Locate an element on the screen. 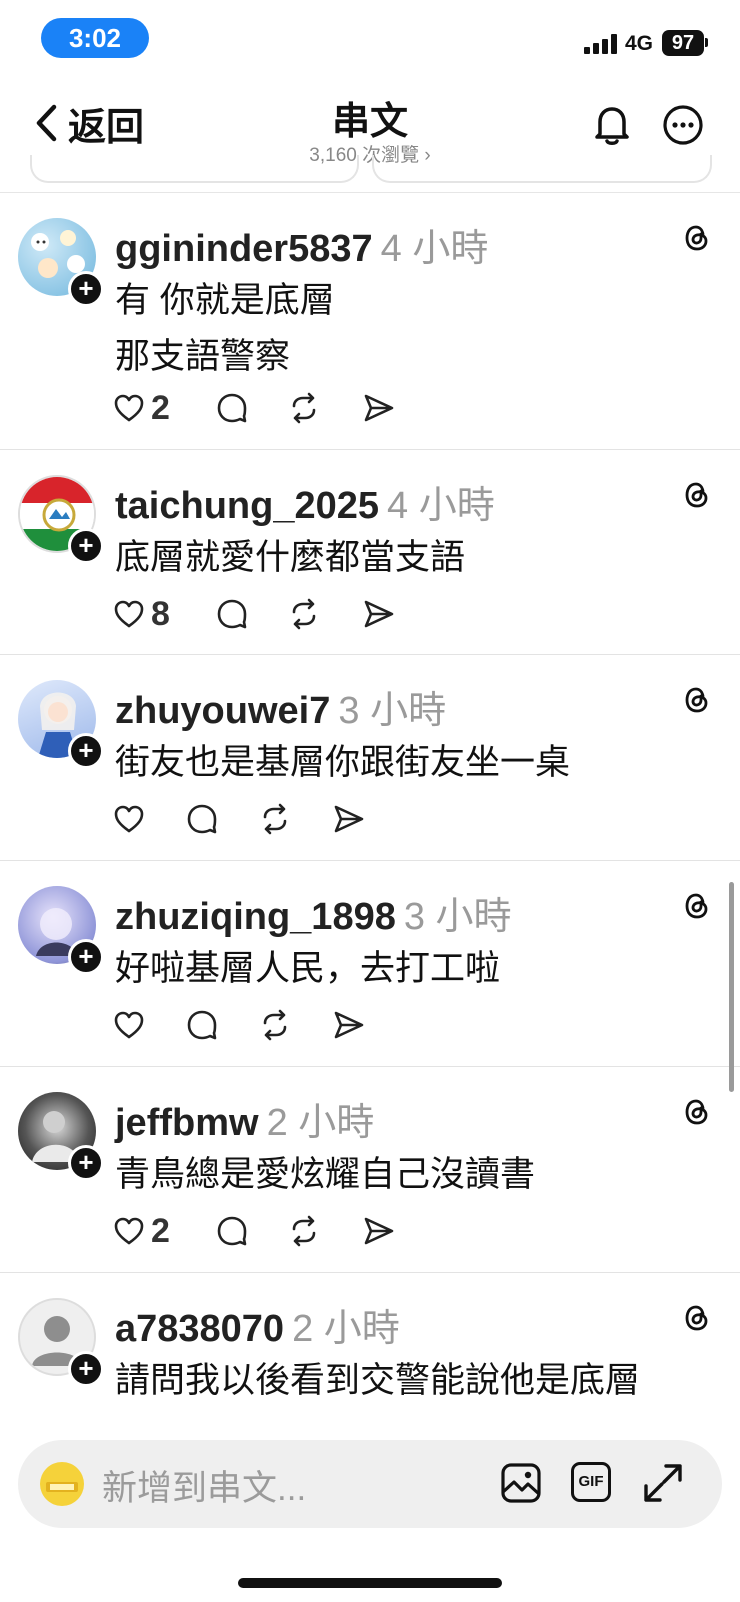  username: ggininder5837 is located at coordinates (244, 249).